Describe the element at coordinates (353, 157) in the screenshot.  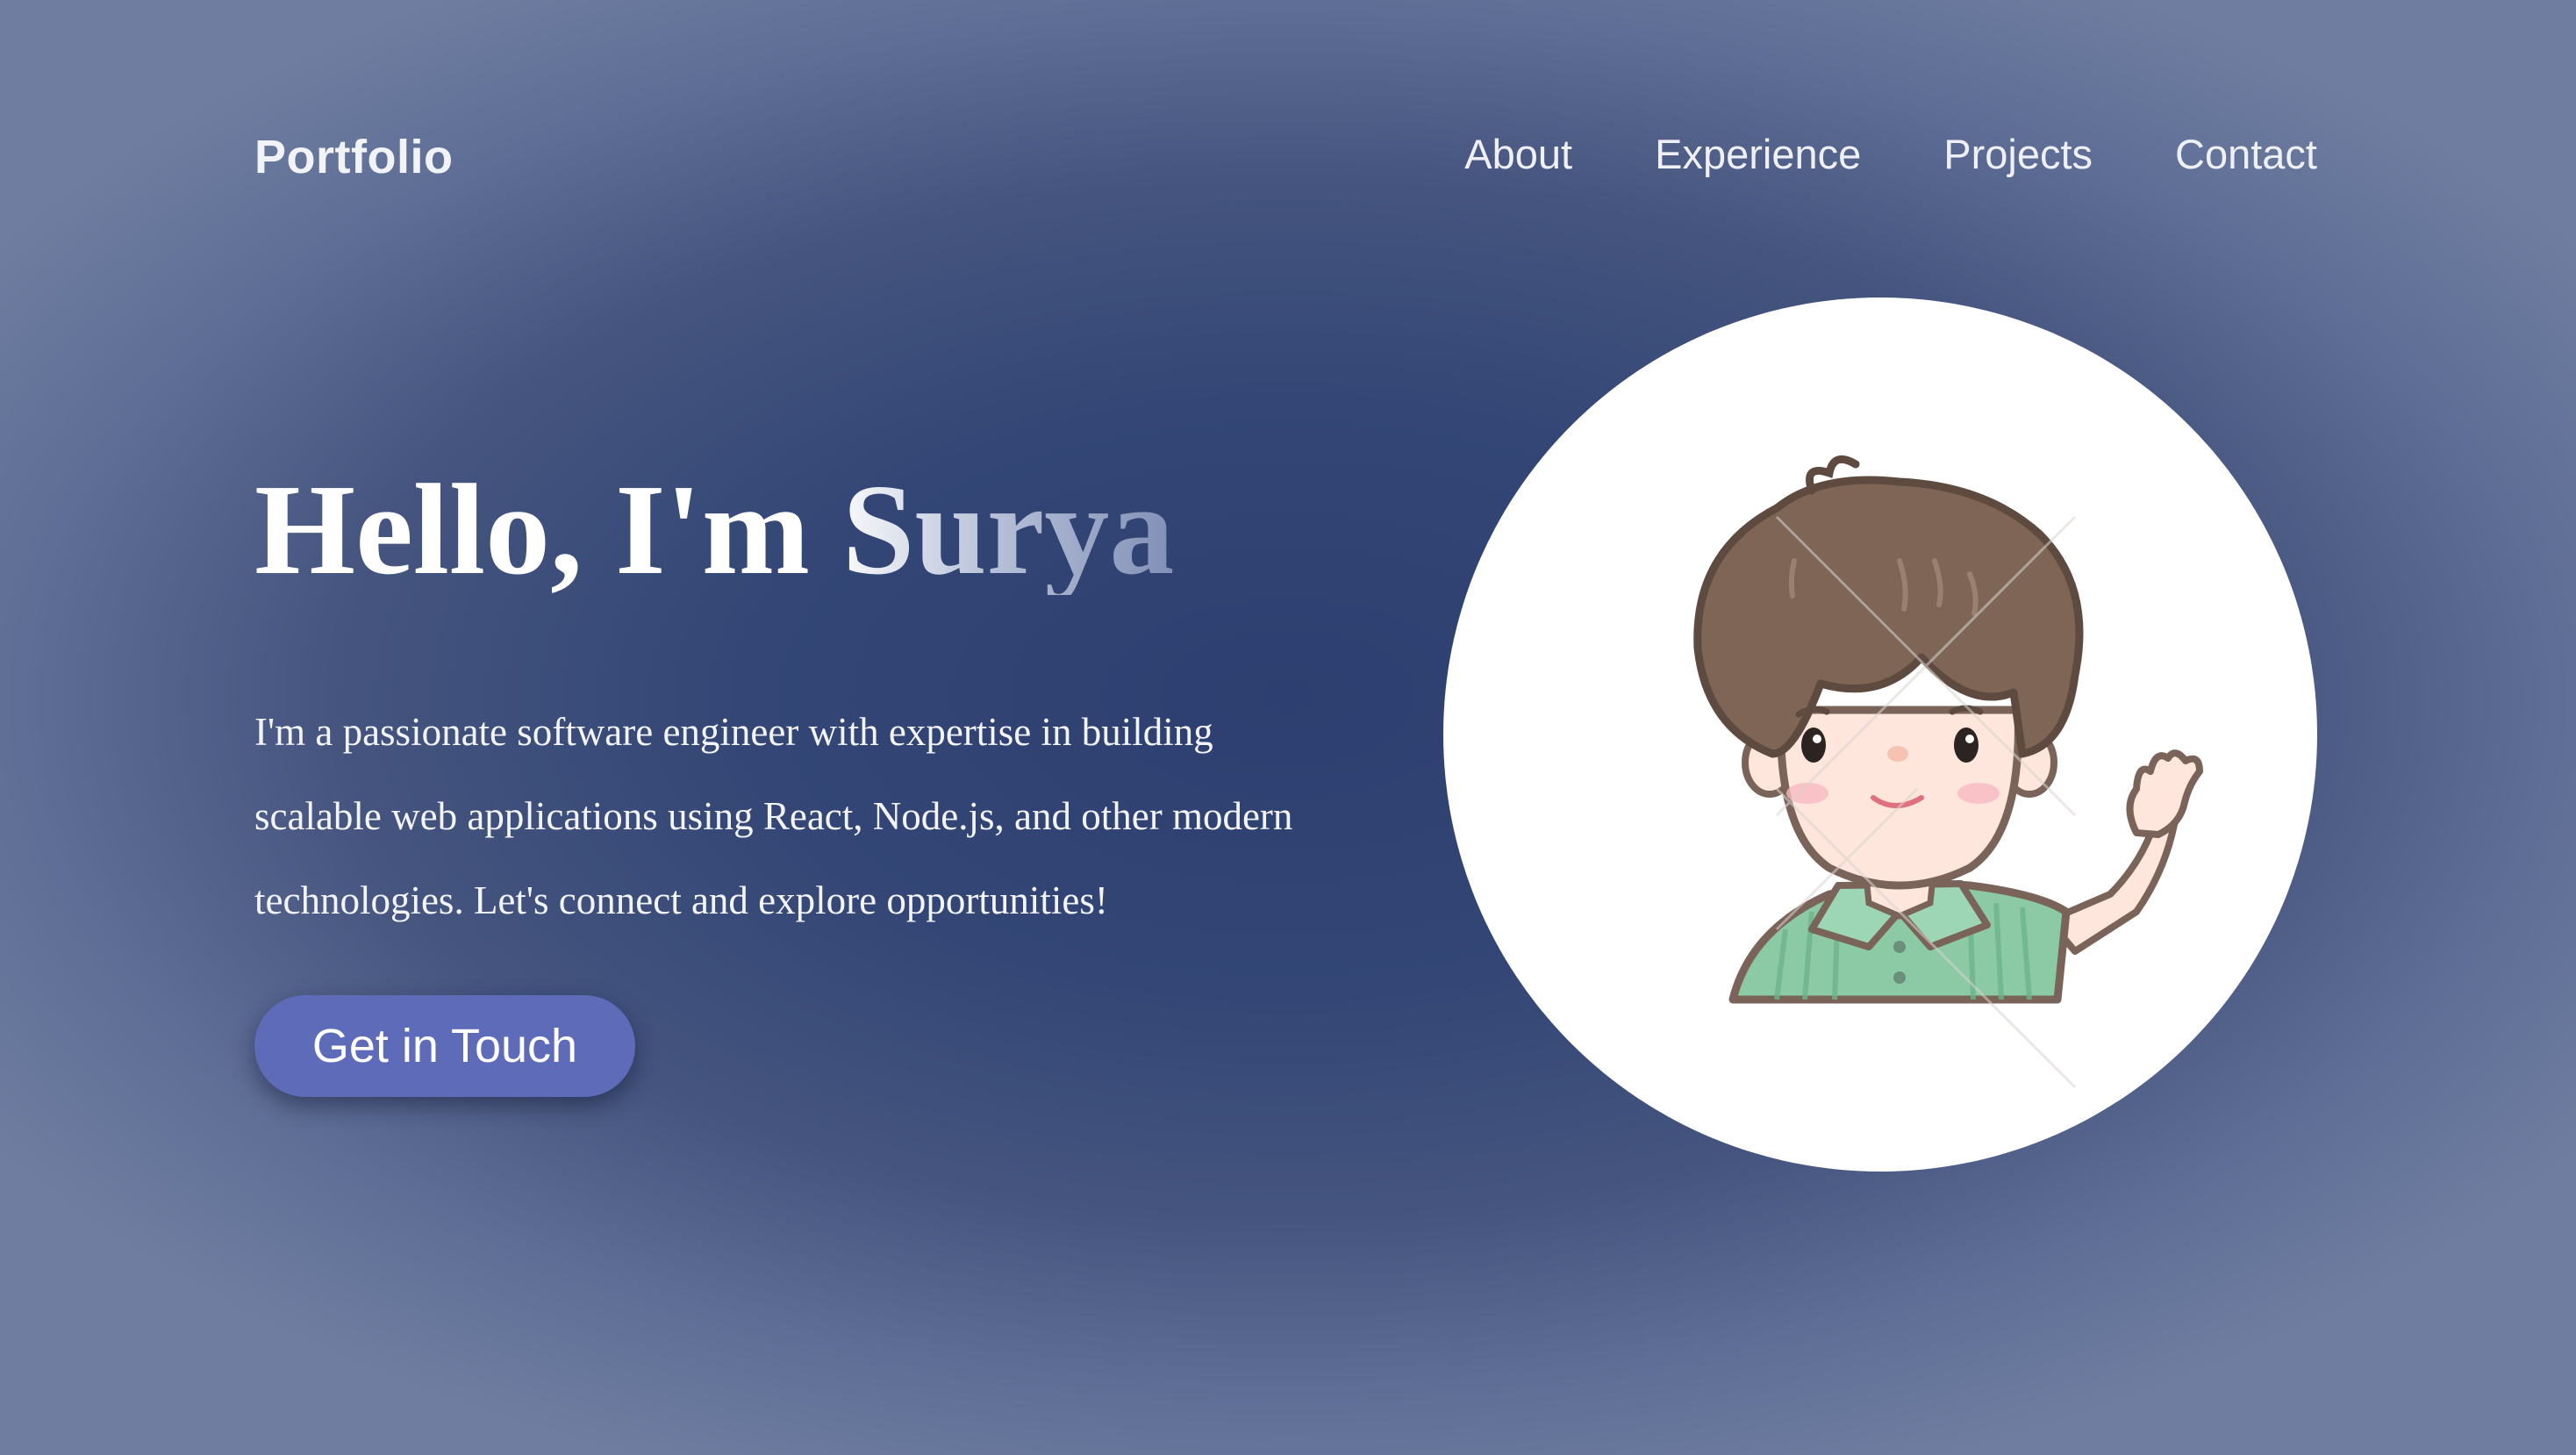
I see `site-logo: Portfolio` at that location.